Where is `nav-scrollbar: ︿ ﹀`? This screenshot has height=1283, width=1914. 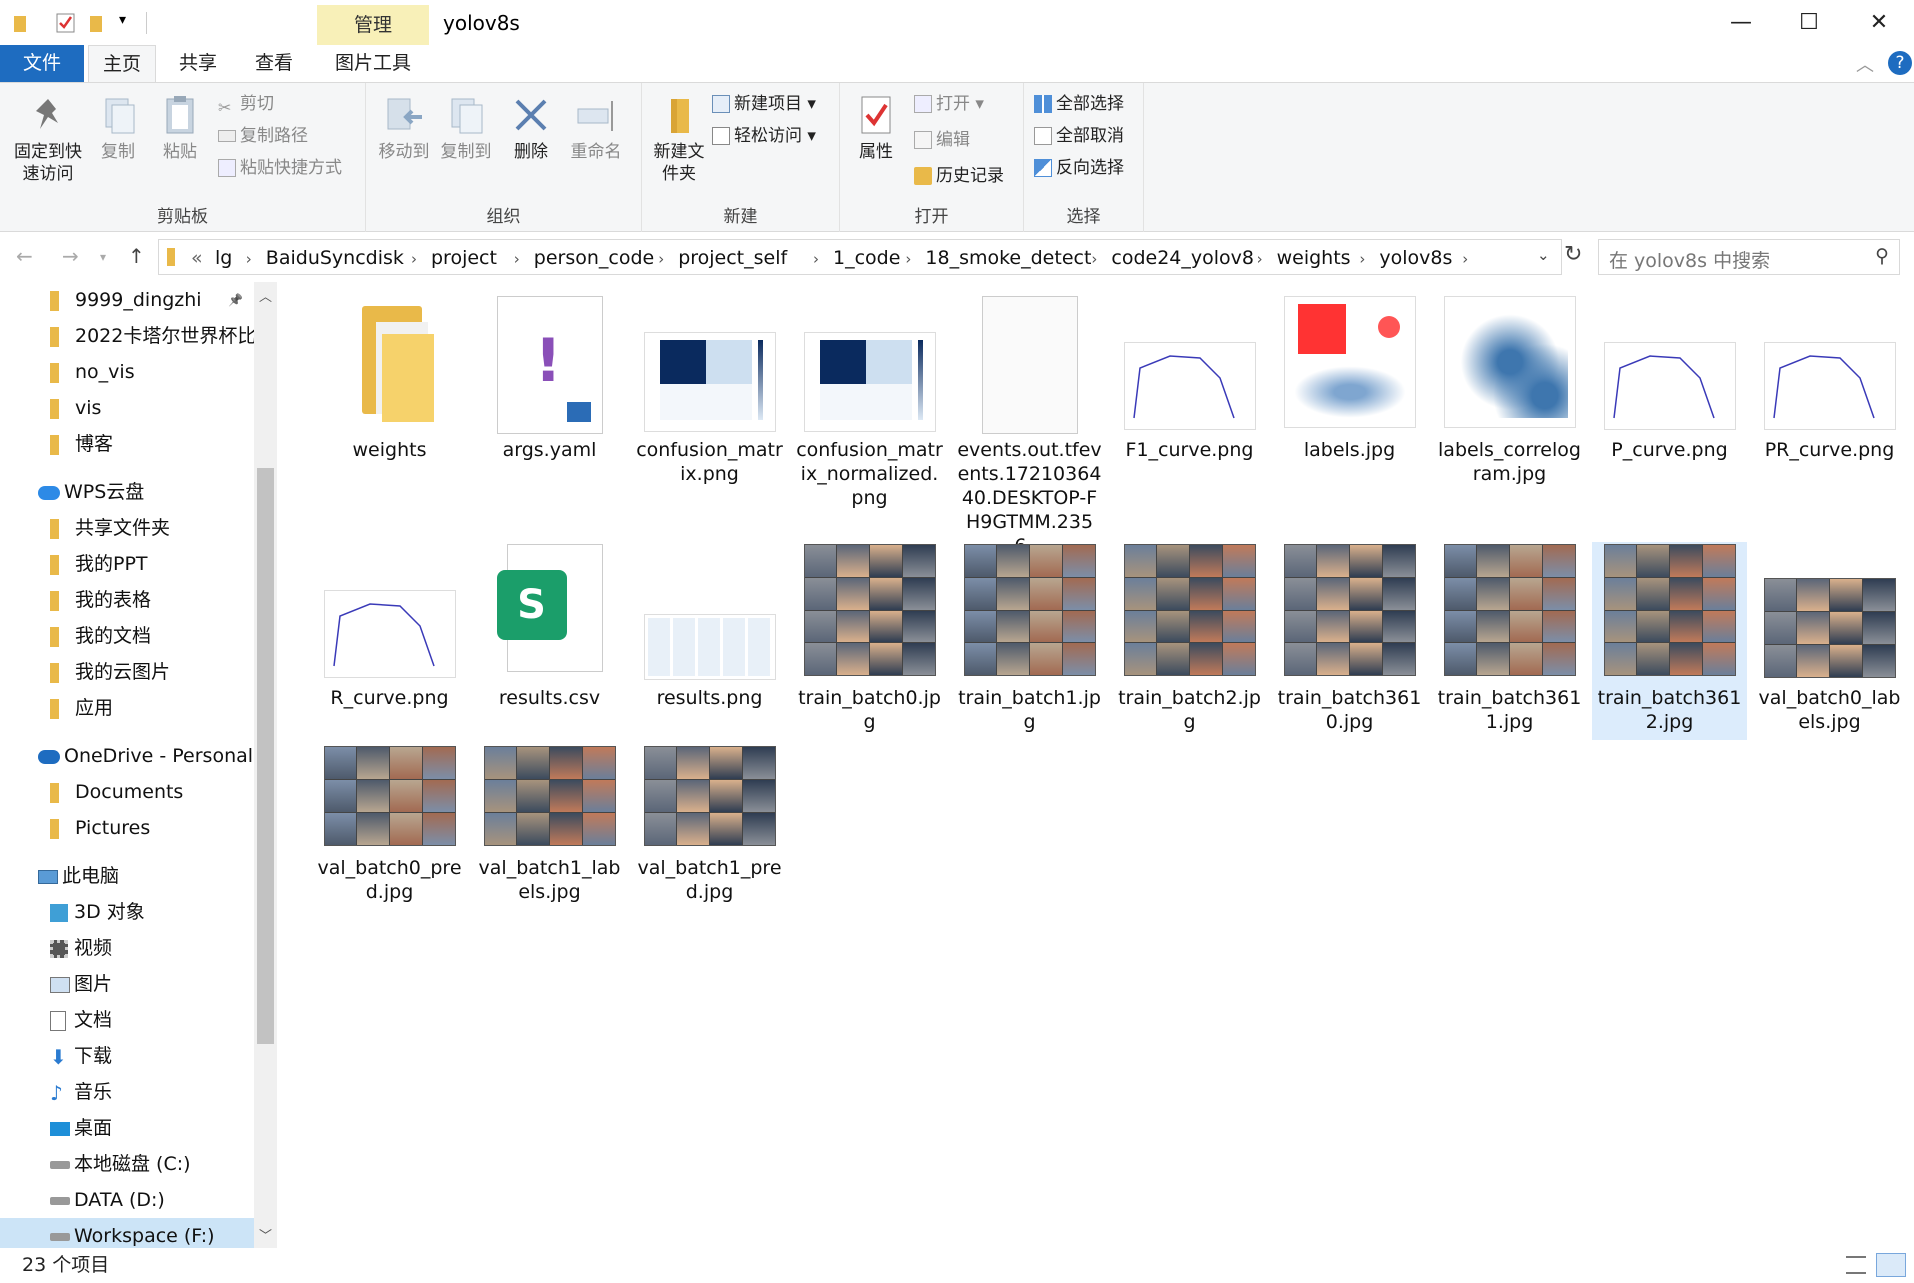
nav-scrollbar: ︿ ﹀ is located at coordinates (265, 765).